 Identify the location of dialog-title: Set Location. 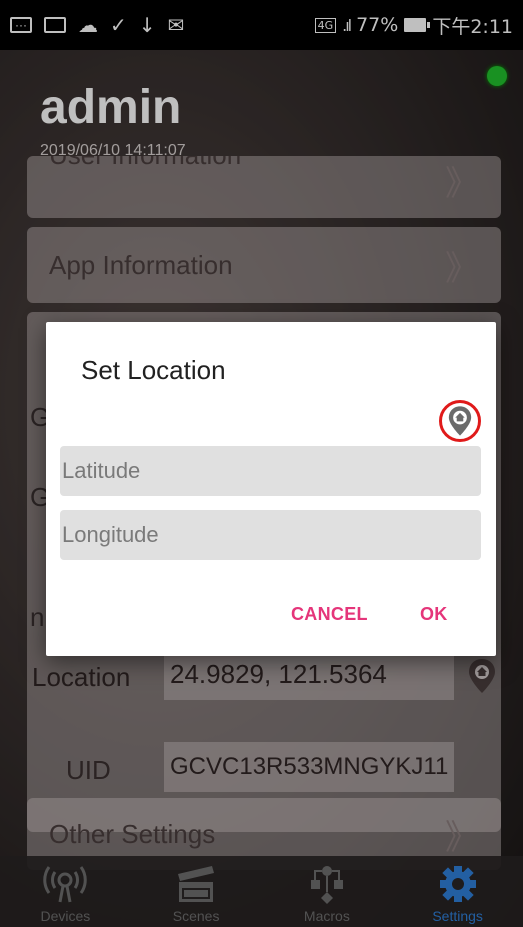
(153, 370).